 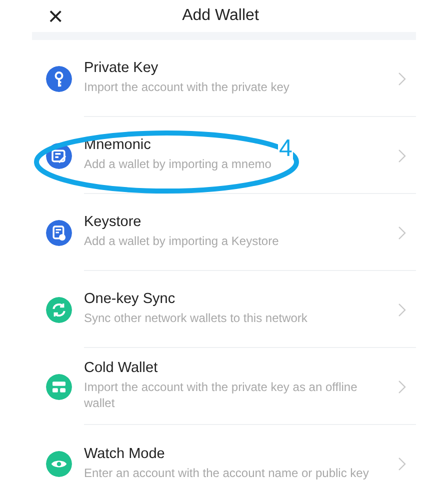 What do you see at coordinates (113, 222) in the screenshot?
I see `item-title: Keystore` at bounding box center [113, 222].